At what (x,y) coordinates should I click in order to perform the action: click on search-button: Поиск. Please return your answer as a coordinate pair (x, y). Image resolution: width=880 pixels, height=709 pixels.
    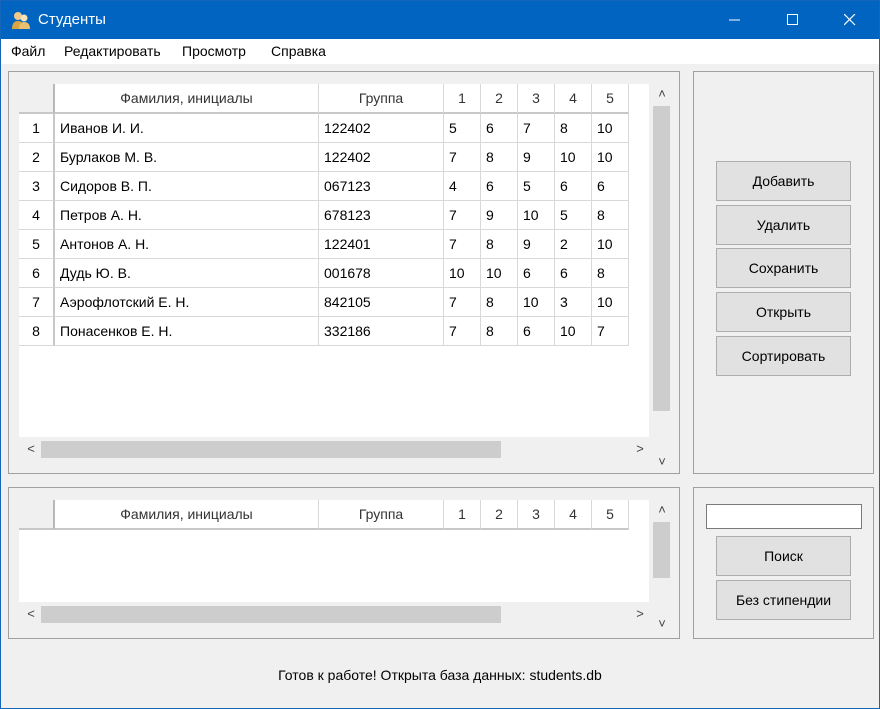
    Looking at the image, I should click on (783, 556).